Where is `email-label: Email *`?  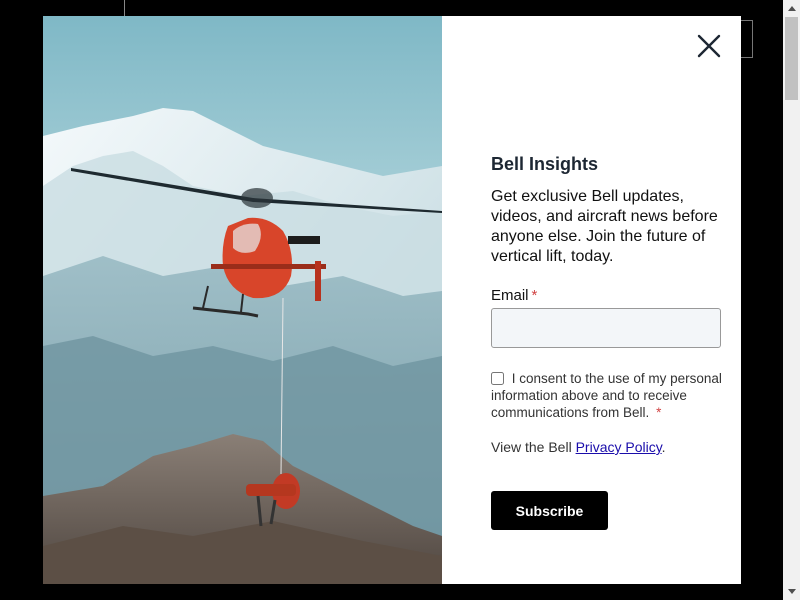
email-label: Email * is located at coordinates (514, 295).